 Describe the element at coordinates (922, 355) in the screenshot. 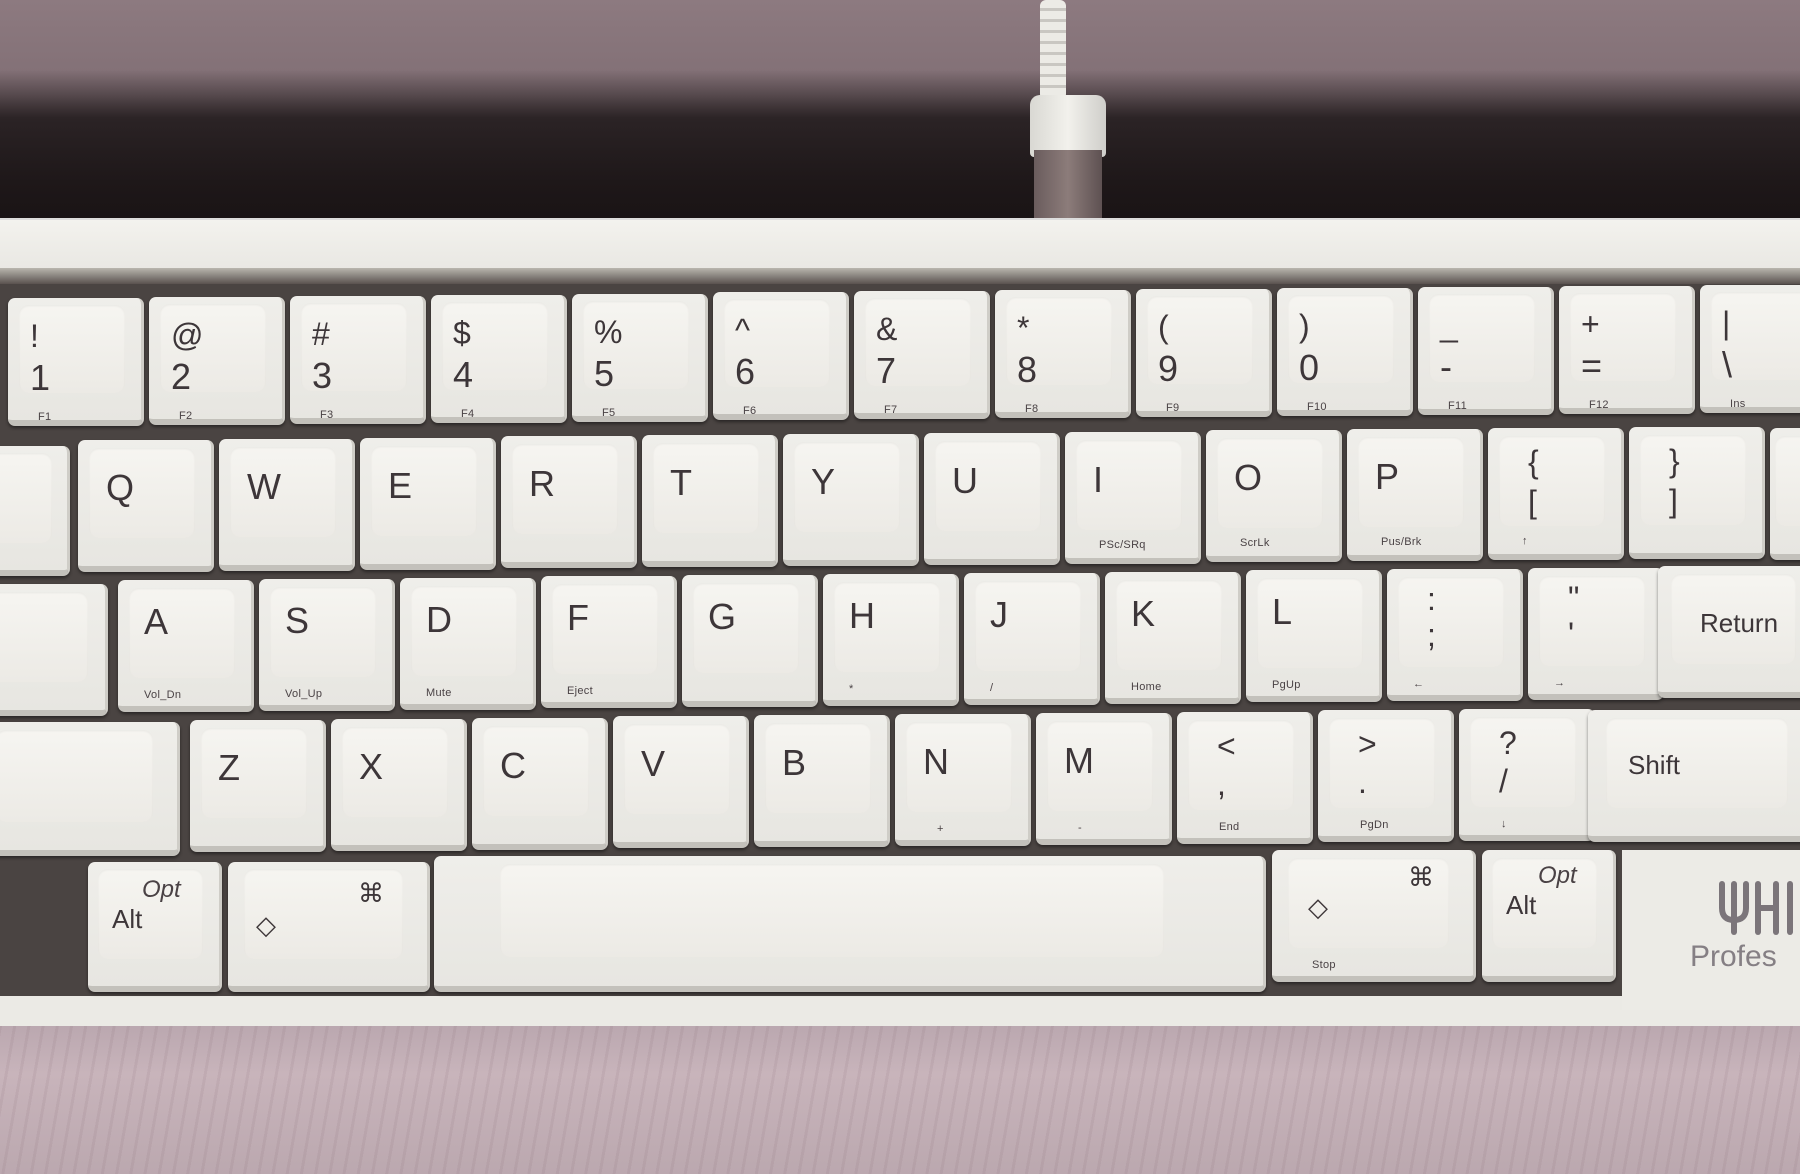

I see `key-7: & 7 F7` at that location.